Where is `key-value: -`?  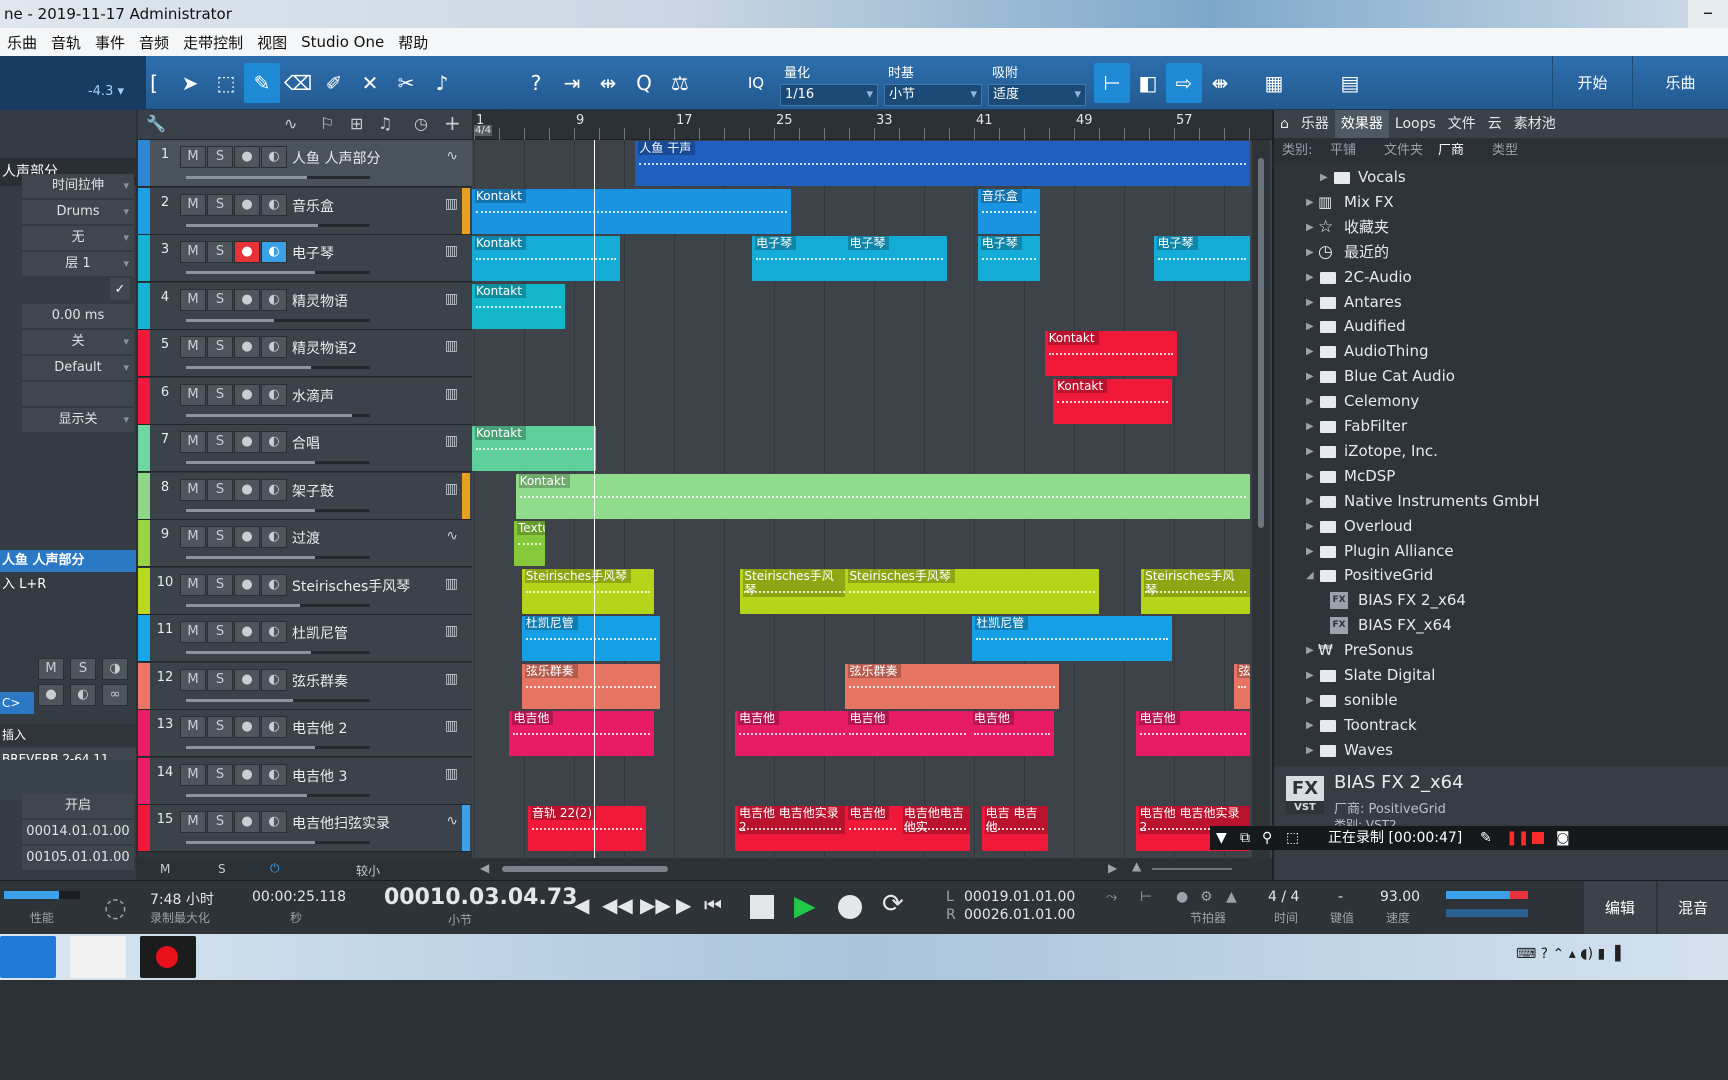
key-value: - is located at coordinates (1340, 897).